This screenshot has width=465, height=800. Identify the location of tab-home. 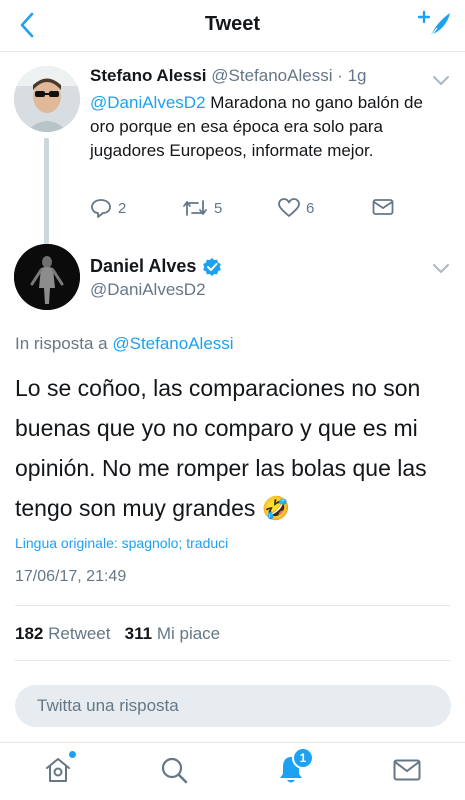
(58, 769).